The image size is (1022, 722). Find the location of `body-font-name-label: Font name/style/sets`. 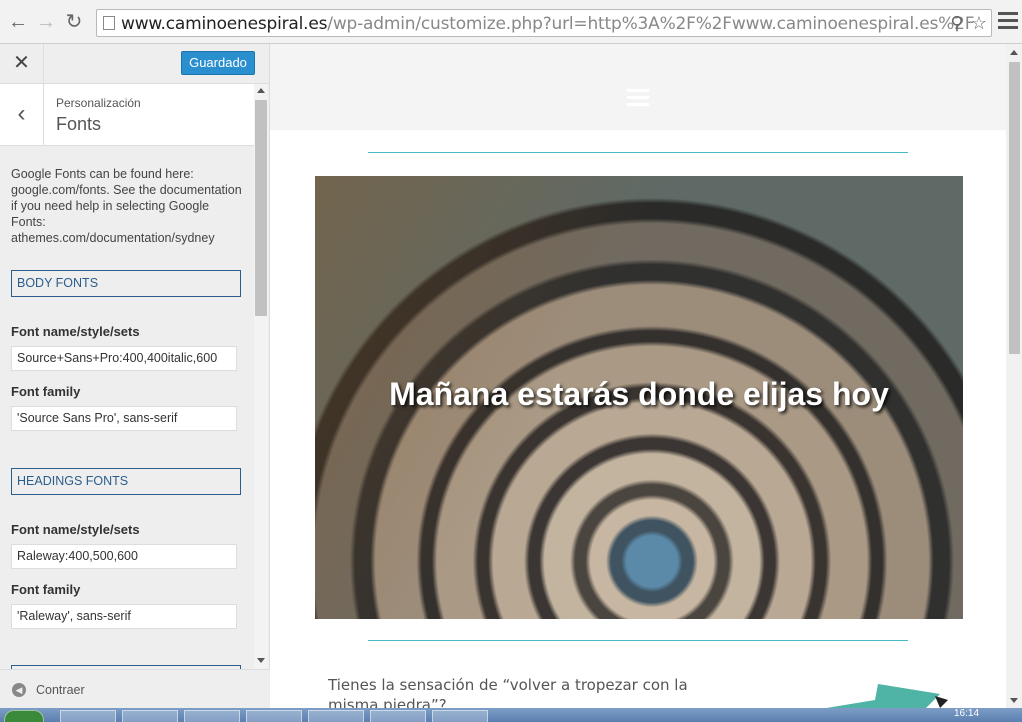

body-font-name-label: Font name/style/sets is located at coordinates (75, 331).